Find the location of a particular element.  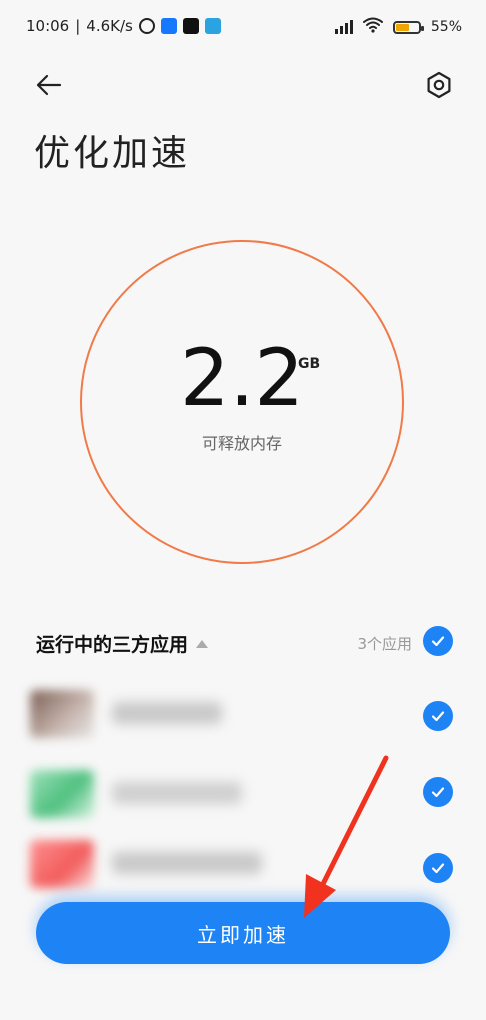

memory-label: 可释放内存 is located at coordinates (241, 443).